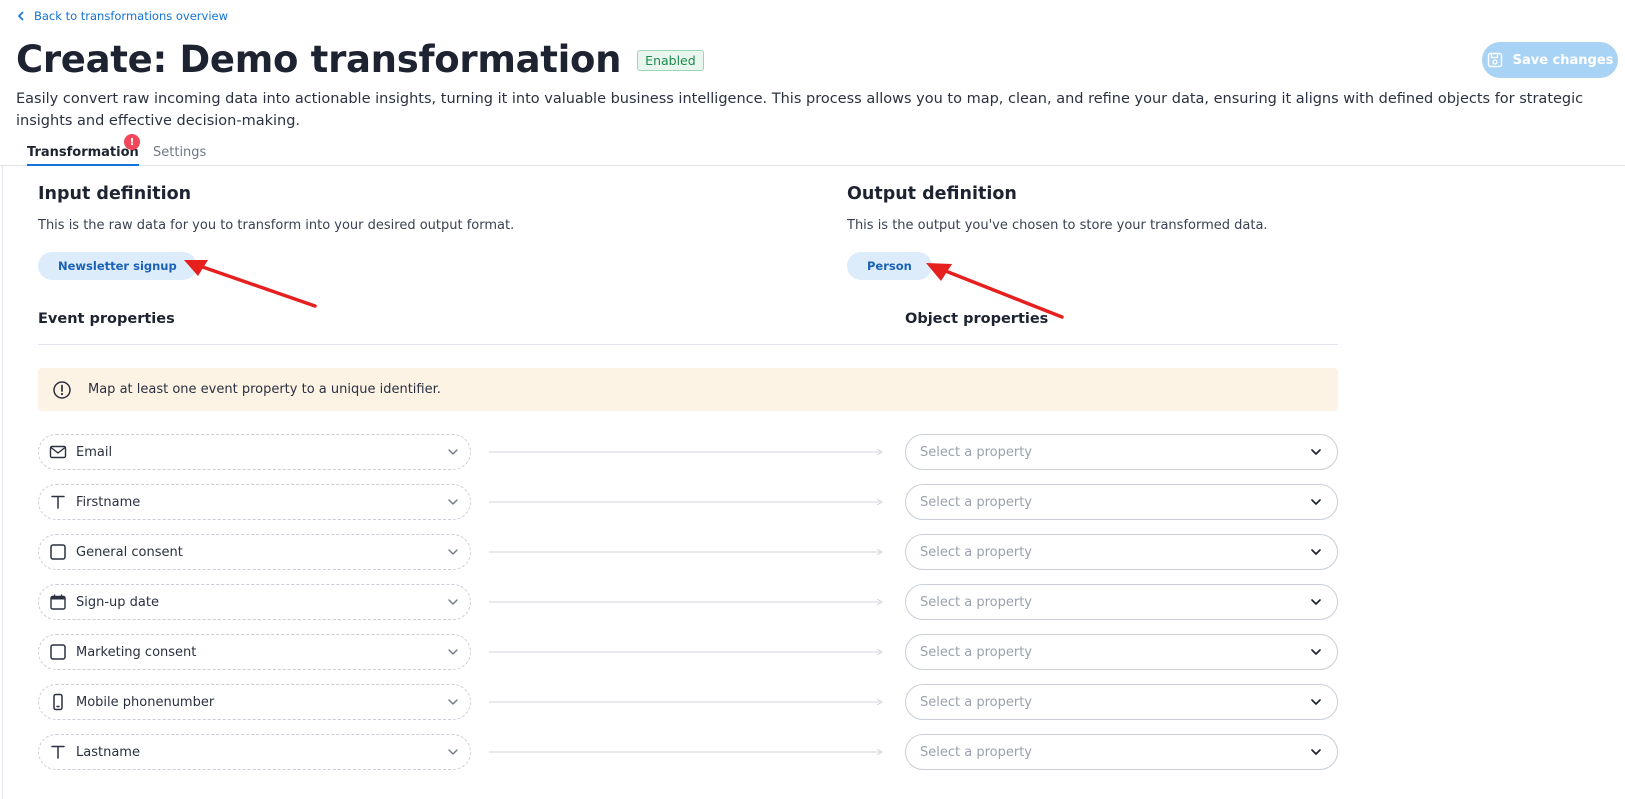  I want to click on event-property-lastname: Lastname, so click(254, 752).